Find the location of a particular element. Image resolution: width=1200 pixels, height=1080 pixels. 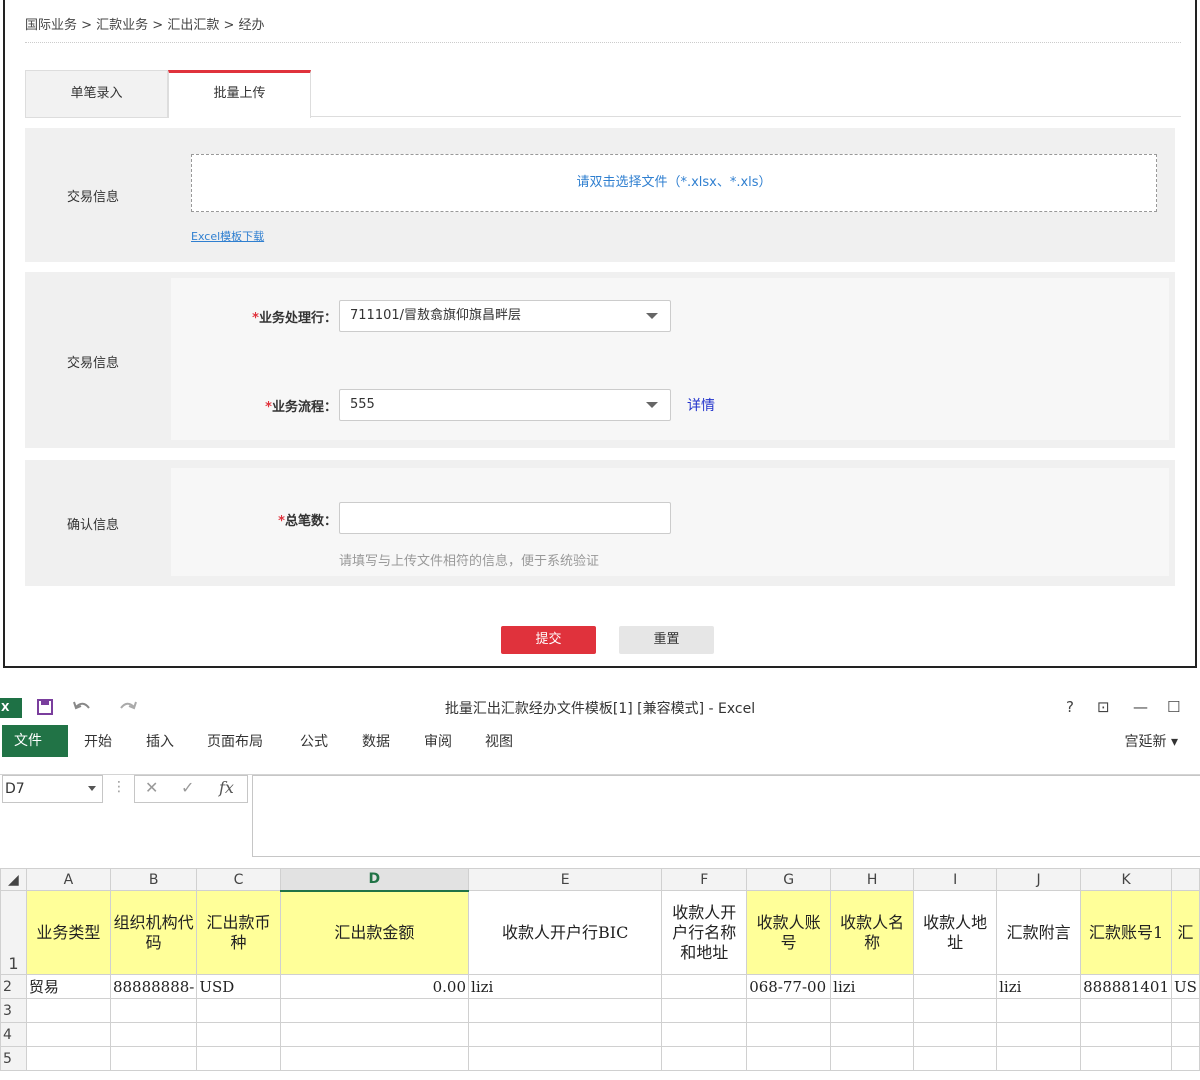

cell: 88888888- is located at coordinates (153, 986).